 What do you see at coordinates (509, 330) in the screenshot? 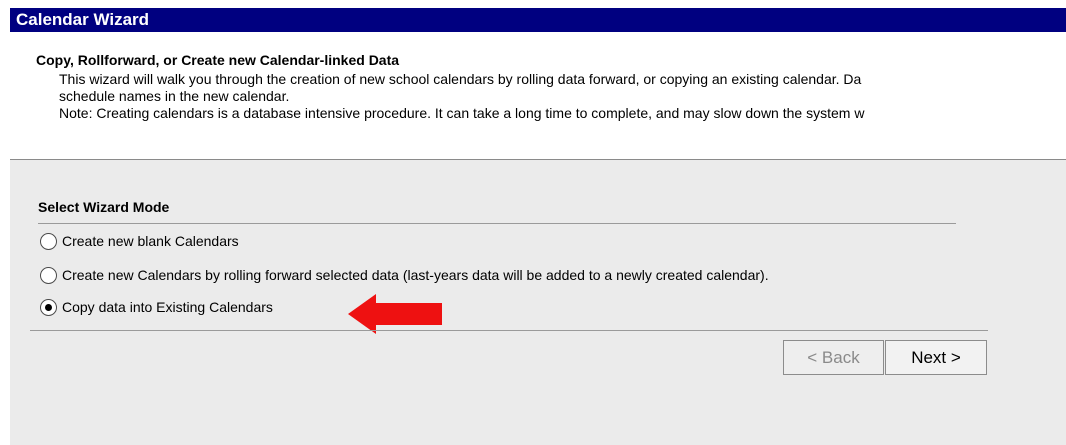
I see `button-divider` at bounding box center [509, 330].